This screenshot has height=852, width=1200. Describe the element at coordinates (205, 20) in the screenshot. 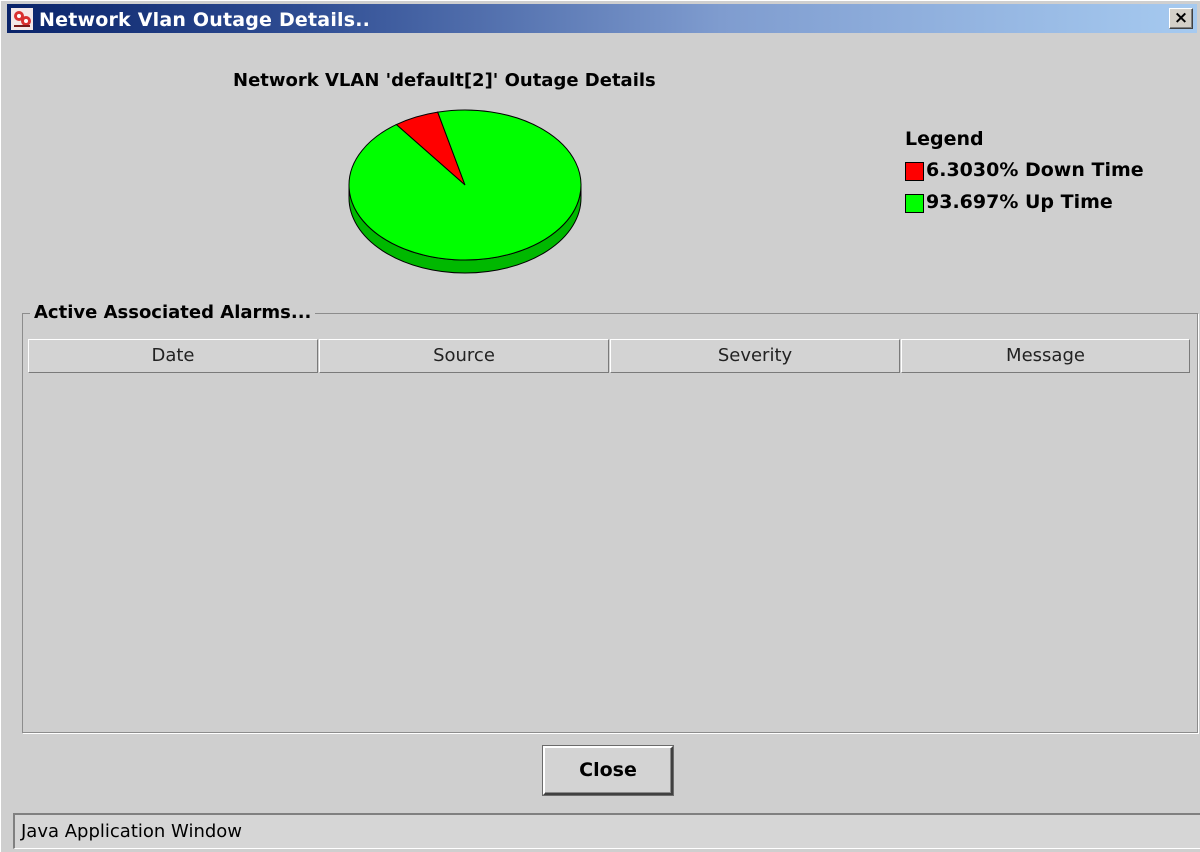

I see `window-title: Network Vlan Outage Details..` at that location.